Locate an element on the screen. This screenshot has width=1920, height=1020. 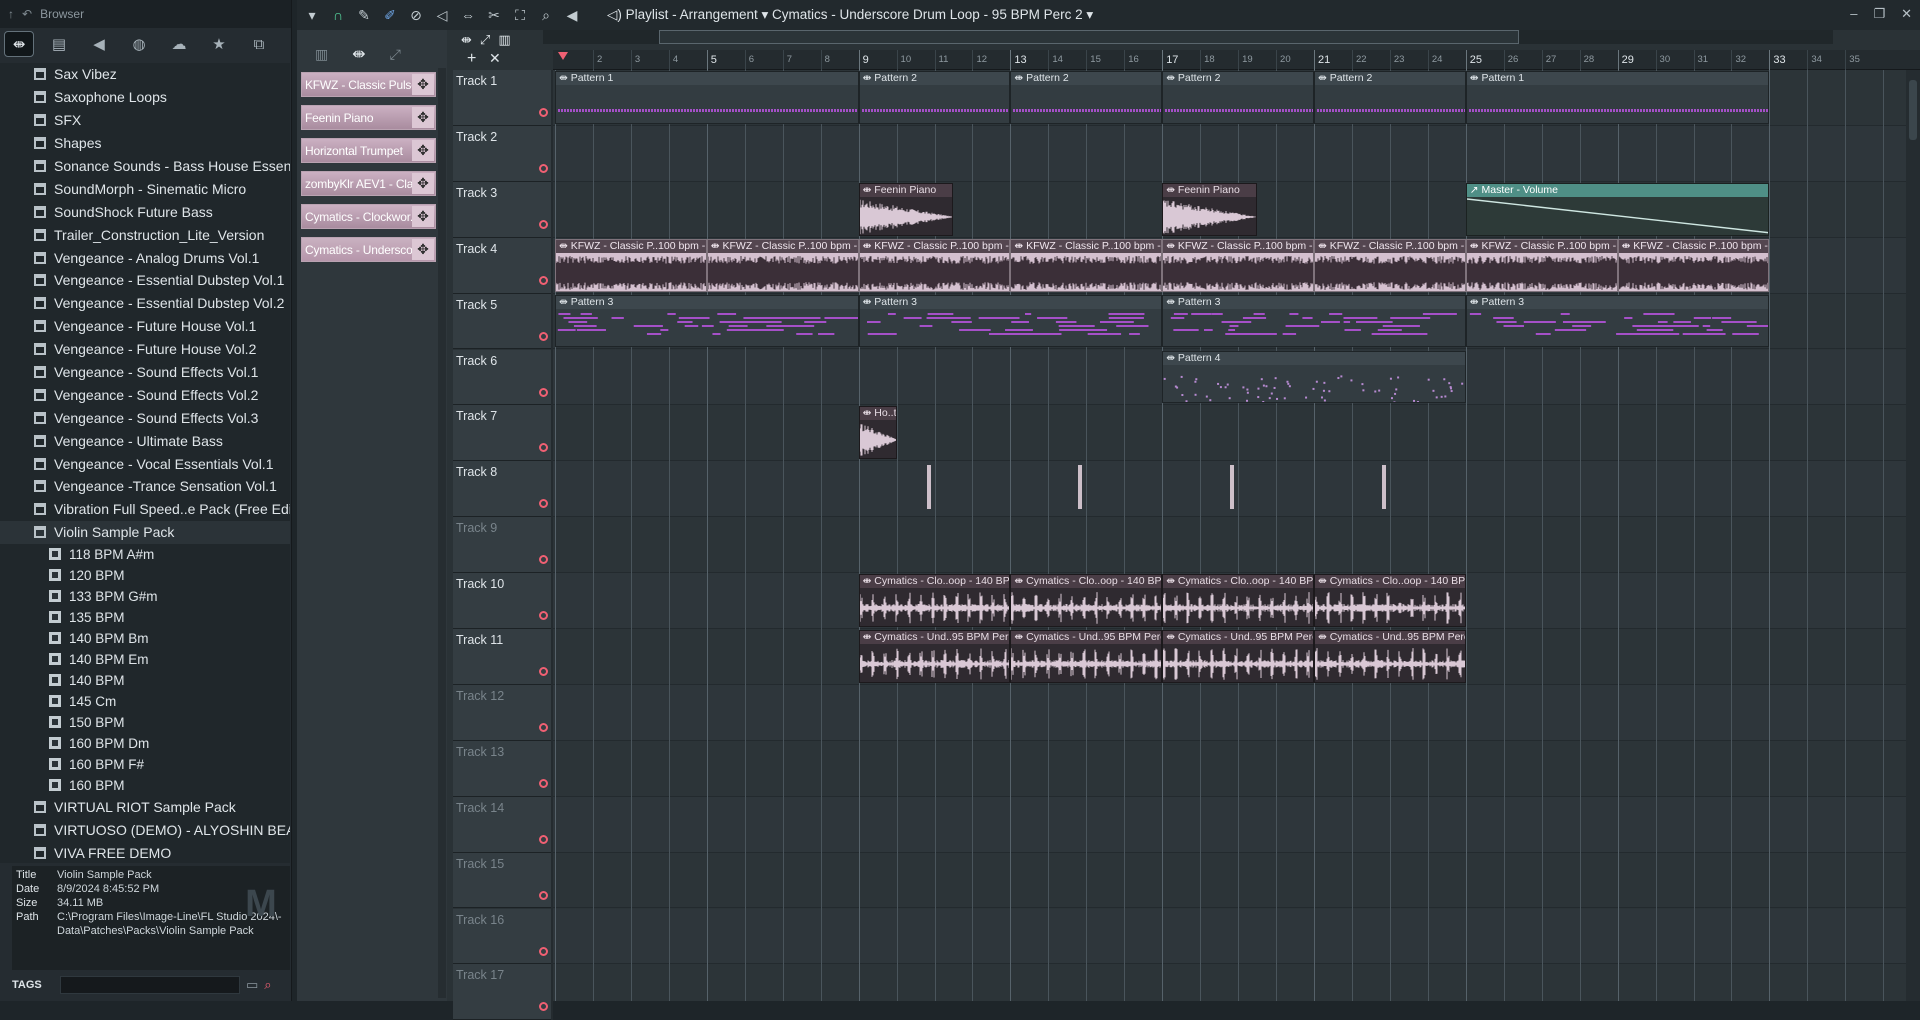
tree-folder: Vengeance - Essential Dubstep Vol.2 is located at coordinates (145, 303).